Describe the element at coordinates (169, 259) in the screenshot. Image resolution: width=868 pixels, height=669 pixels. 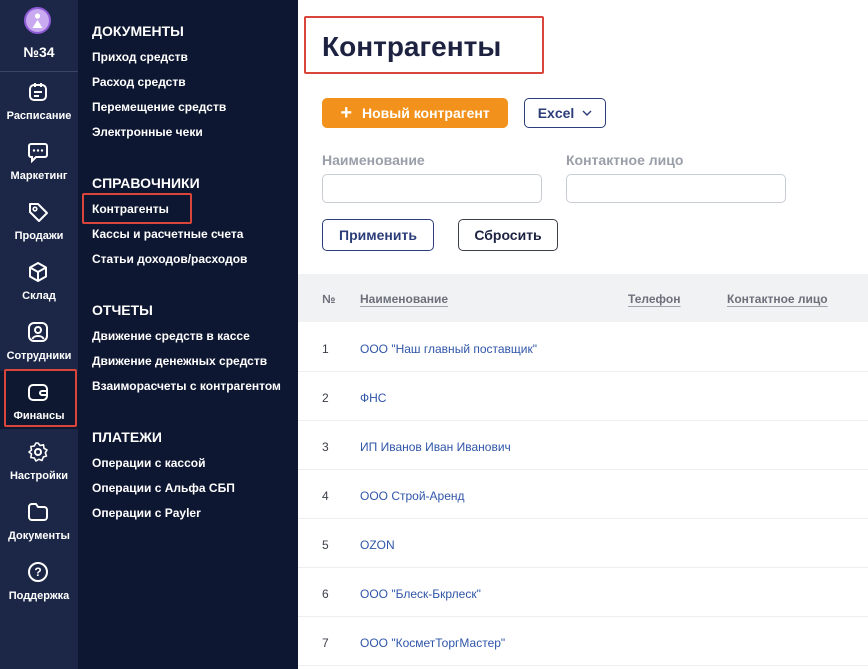
I see `menu-link-income-expense-items: Статьи доходов/расходов` at that location.